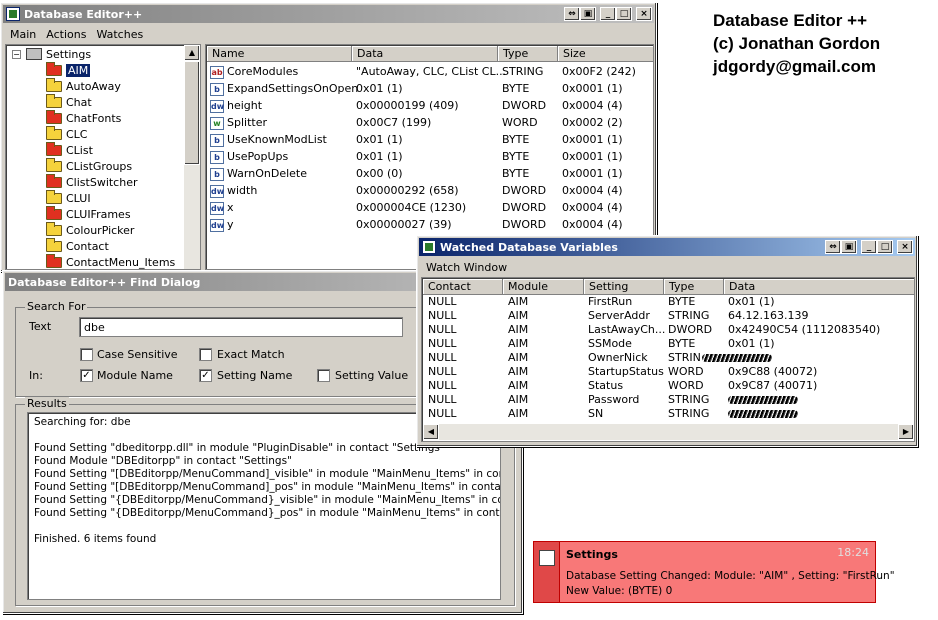 This screenshot has height=620, width=938. What do you see at coordinates (833, 247) in the screenshot?
I see `watch-swap-icon: ⇔` at bounding box center [833, 247].